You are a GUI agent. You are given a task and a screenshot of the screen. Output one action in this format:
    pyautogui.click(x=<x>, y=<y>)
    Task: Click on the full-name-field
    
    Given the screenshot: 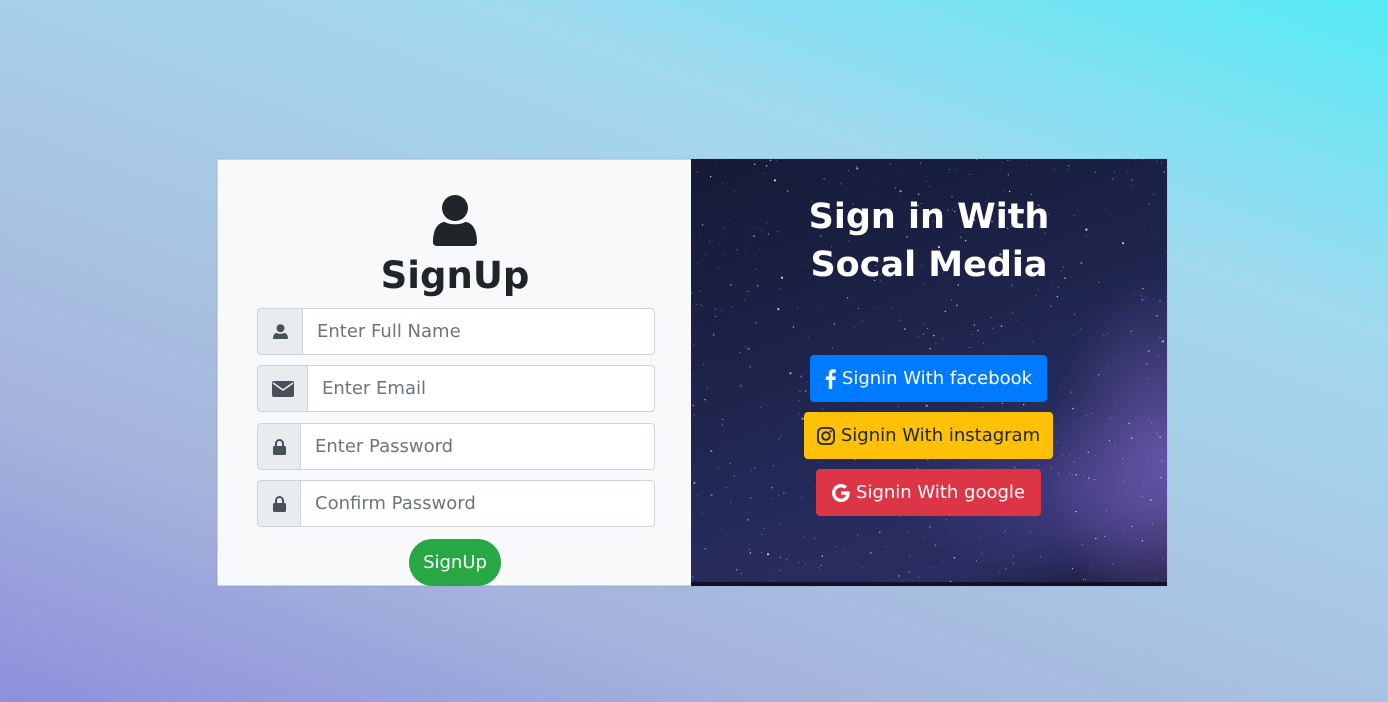 What is the action you would take?
    pyautogui.click(x=456, y=331)
    